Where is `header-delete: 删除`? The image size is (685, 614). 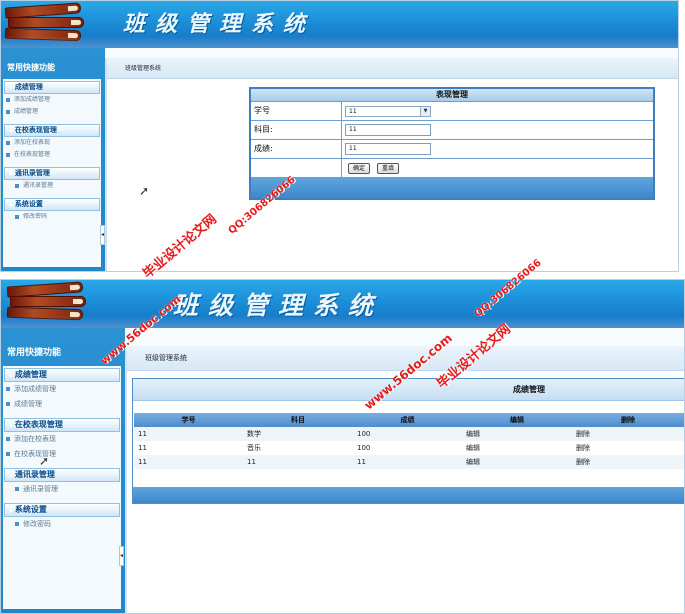 header-delete: 删除 is located at coordinates (628, 420).